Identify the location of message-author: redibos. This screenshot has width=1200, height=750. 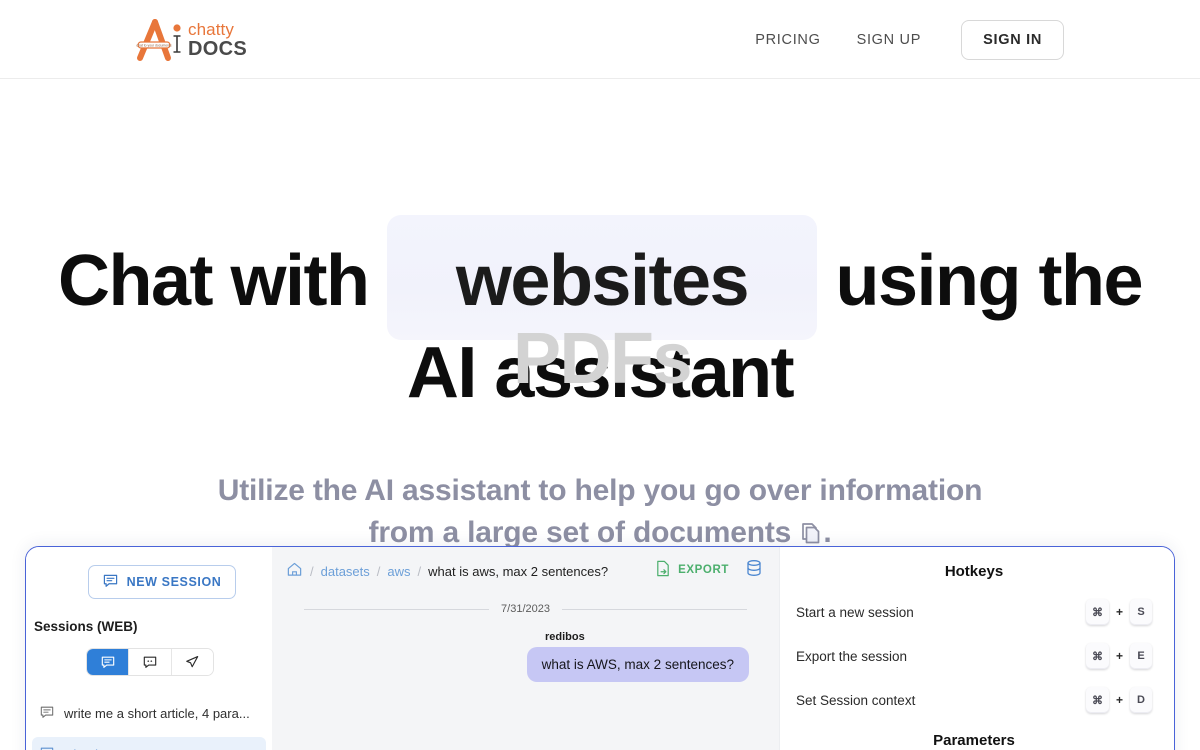
(565, 637).